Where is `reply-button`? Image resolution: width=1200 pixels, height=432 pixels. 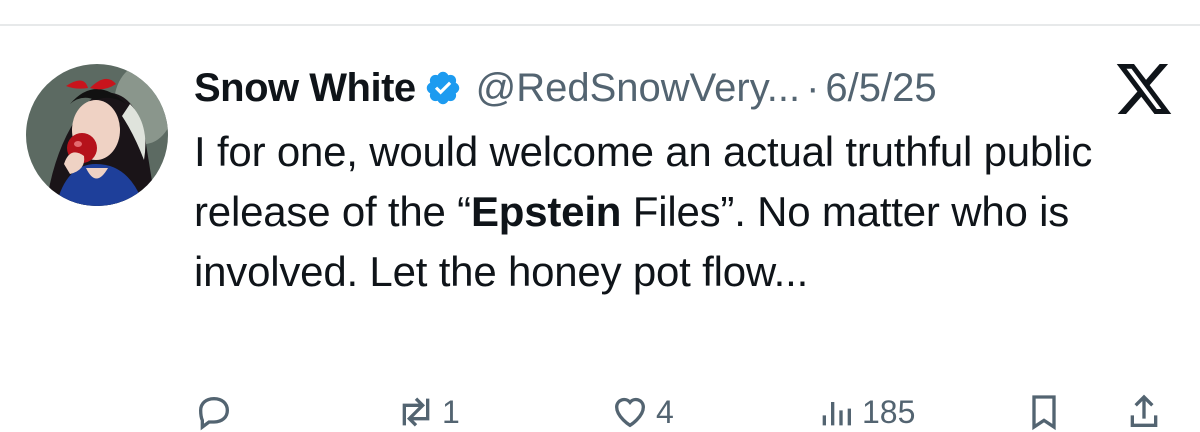
reply-button is located at coordinates (217, 412).